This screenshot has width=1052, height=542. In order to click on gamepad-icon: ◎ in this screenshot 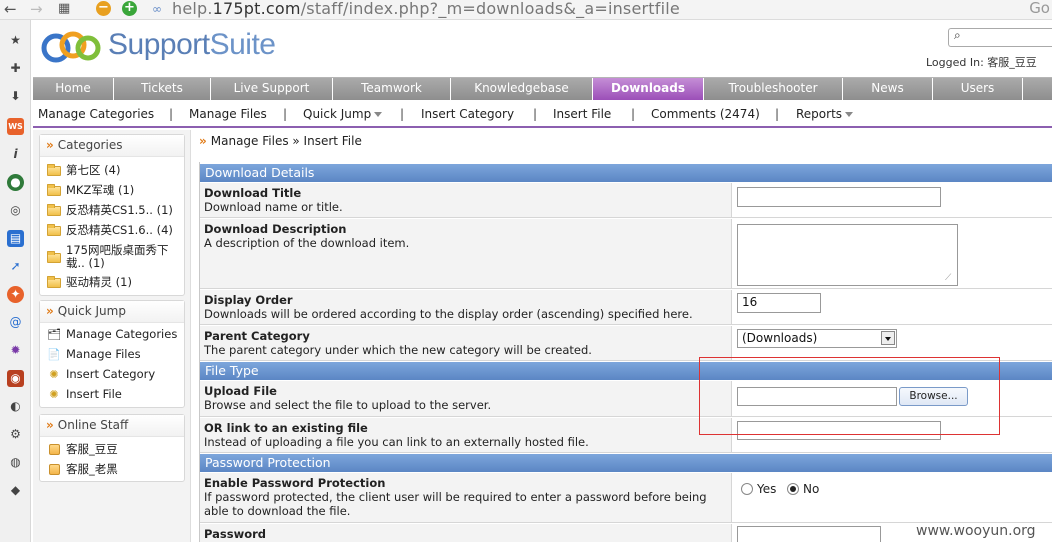, I will do `click(15, 210)`.